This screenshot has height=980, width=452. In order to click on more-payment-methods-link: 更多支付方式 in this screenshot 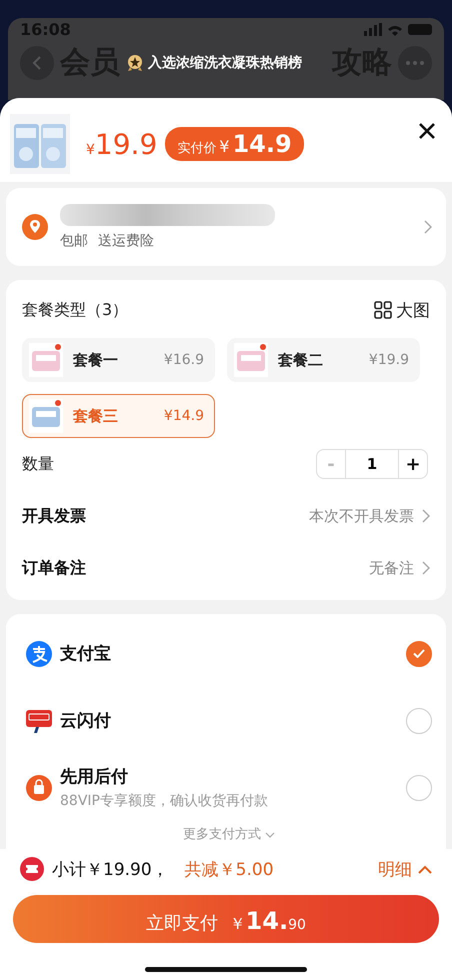, I will do `click(229, 835)`.